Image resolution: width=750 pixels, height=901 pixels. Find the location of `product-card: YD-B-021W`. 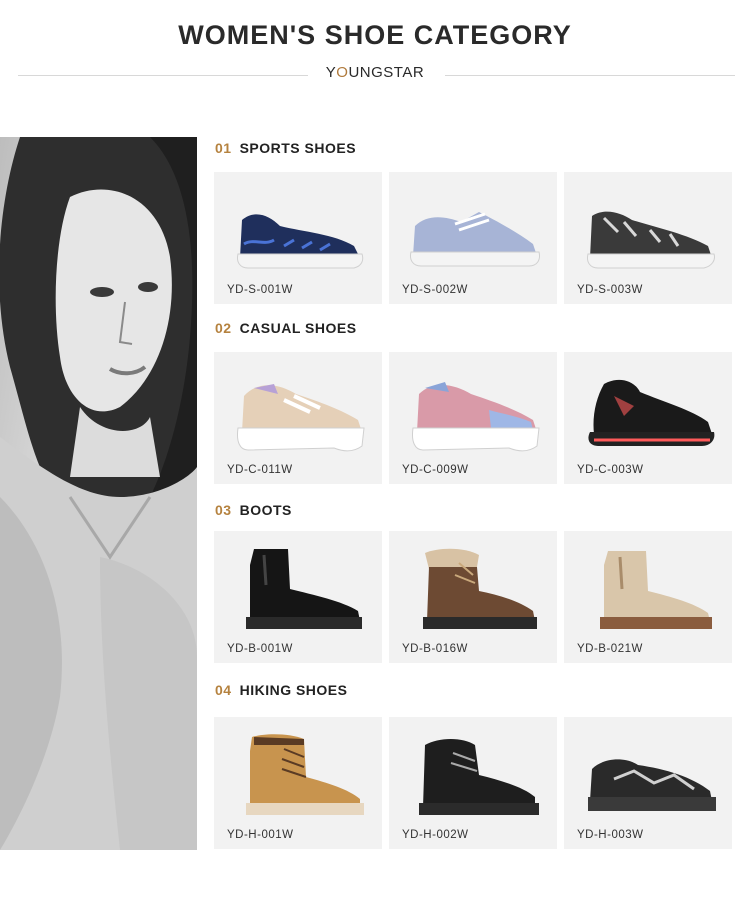

product-card: YD-B-021W is located at coordinates (648, 597).